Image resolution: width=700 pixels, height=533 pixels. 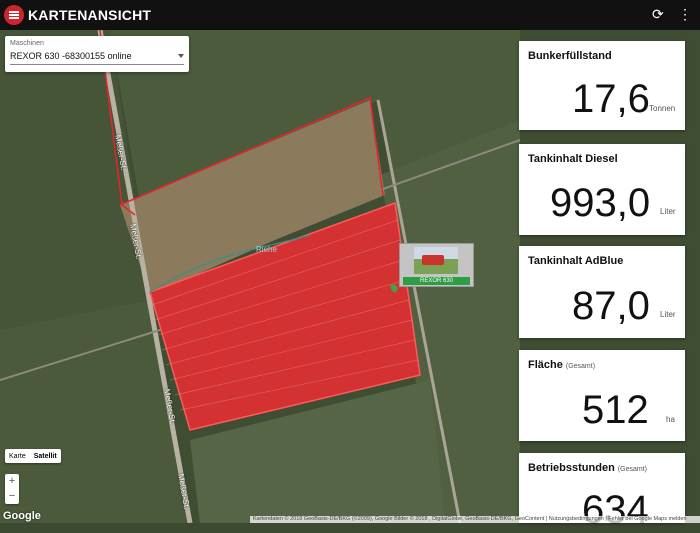 I want to click on vehicle-marker: REXOR 630, so click(x=436, y=265).